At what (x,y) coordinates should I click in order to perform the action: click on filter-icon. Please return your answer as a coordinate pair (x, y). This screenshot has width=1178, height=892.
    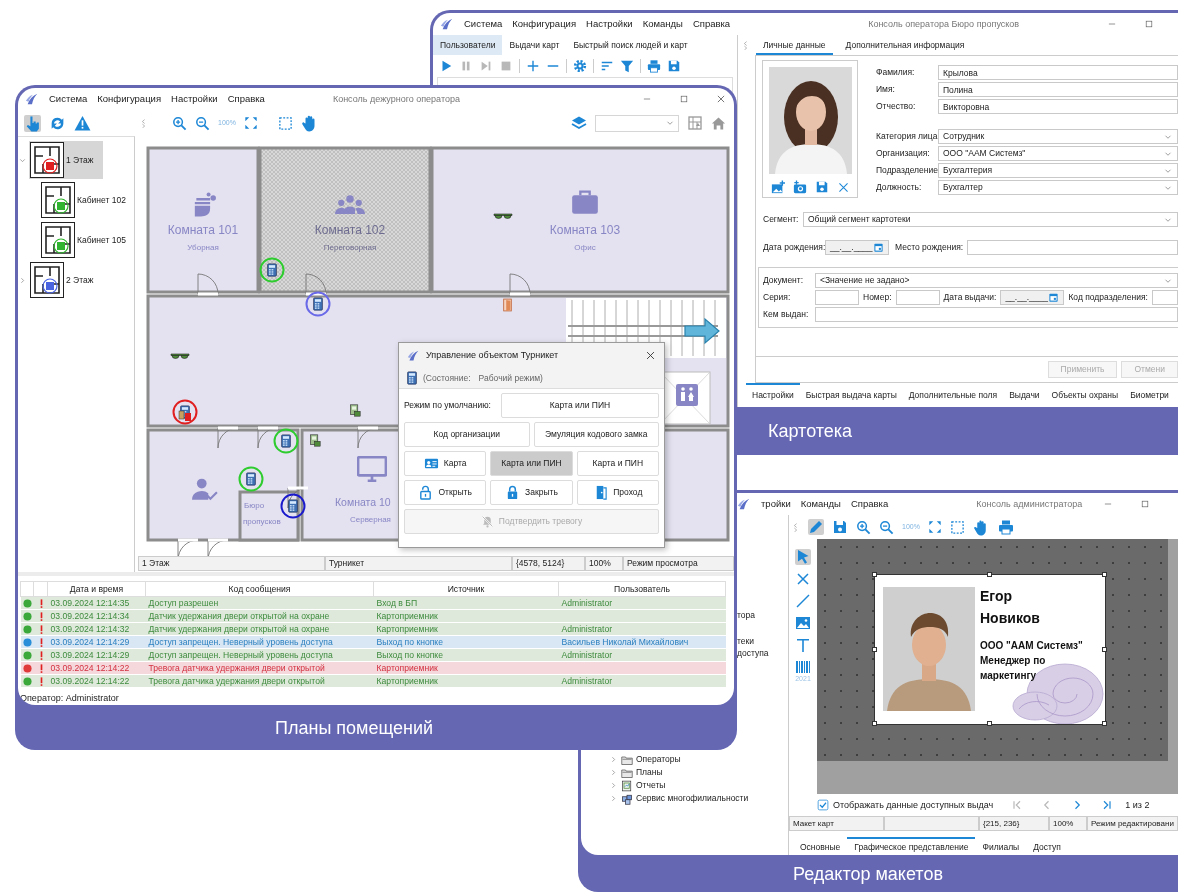
    Looking at the image, I should click on (627, 66).